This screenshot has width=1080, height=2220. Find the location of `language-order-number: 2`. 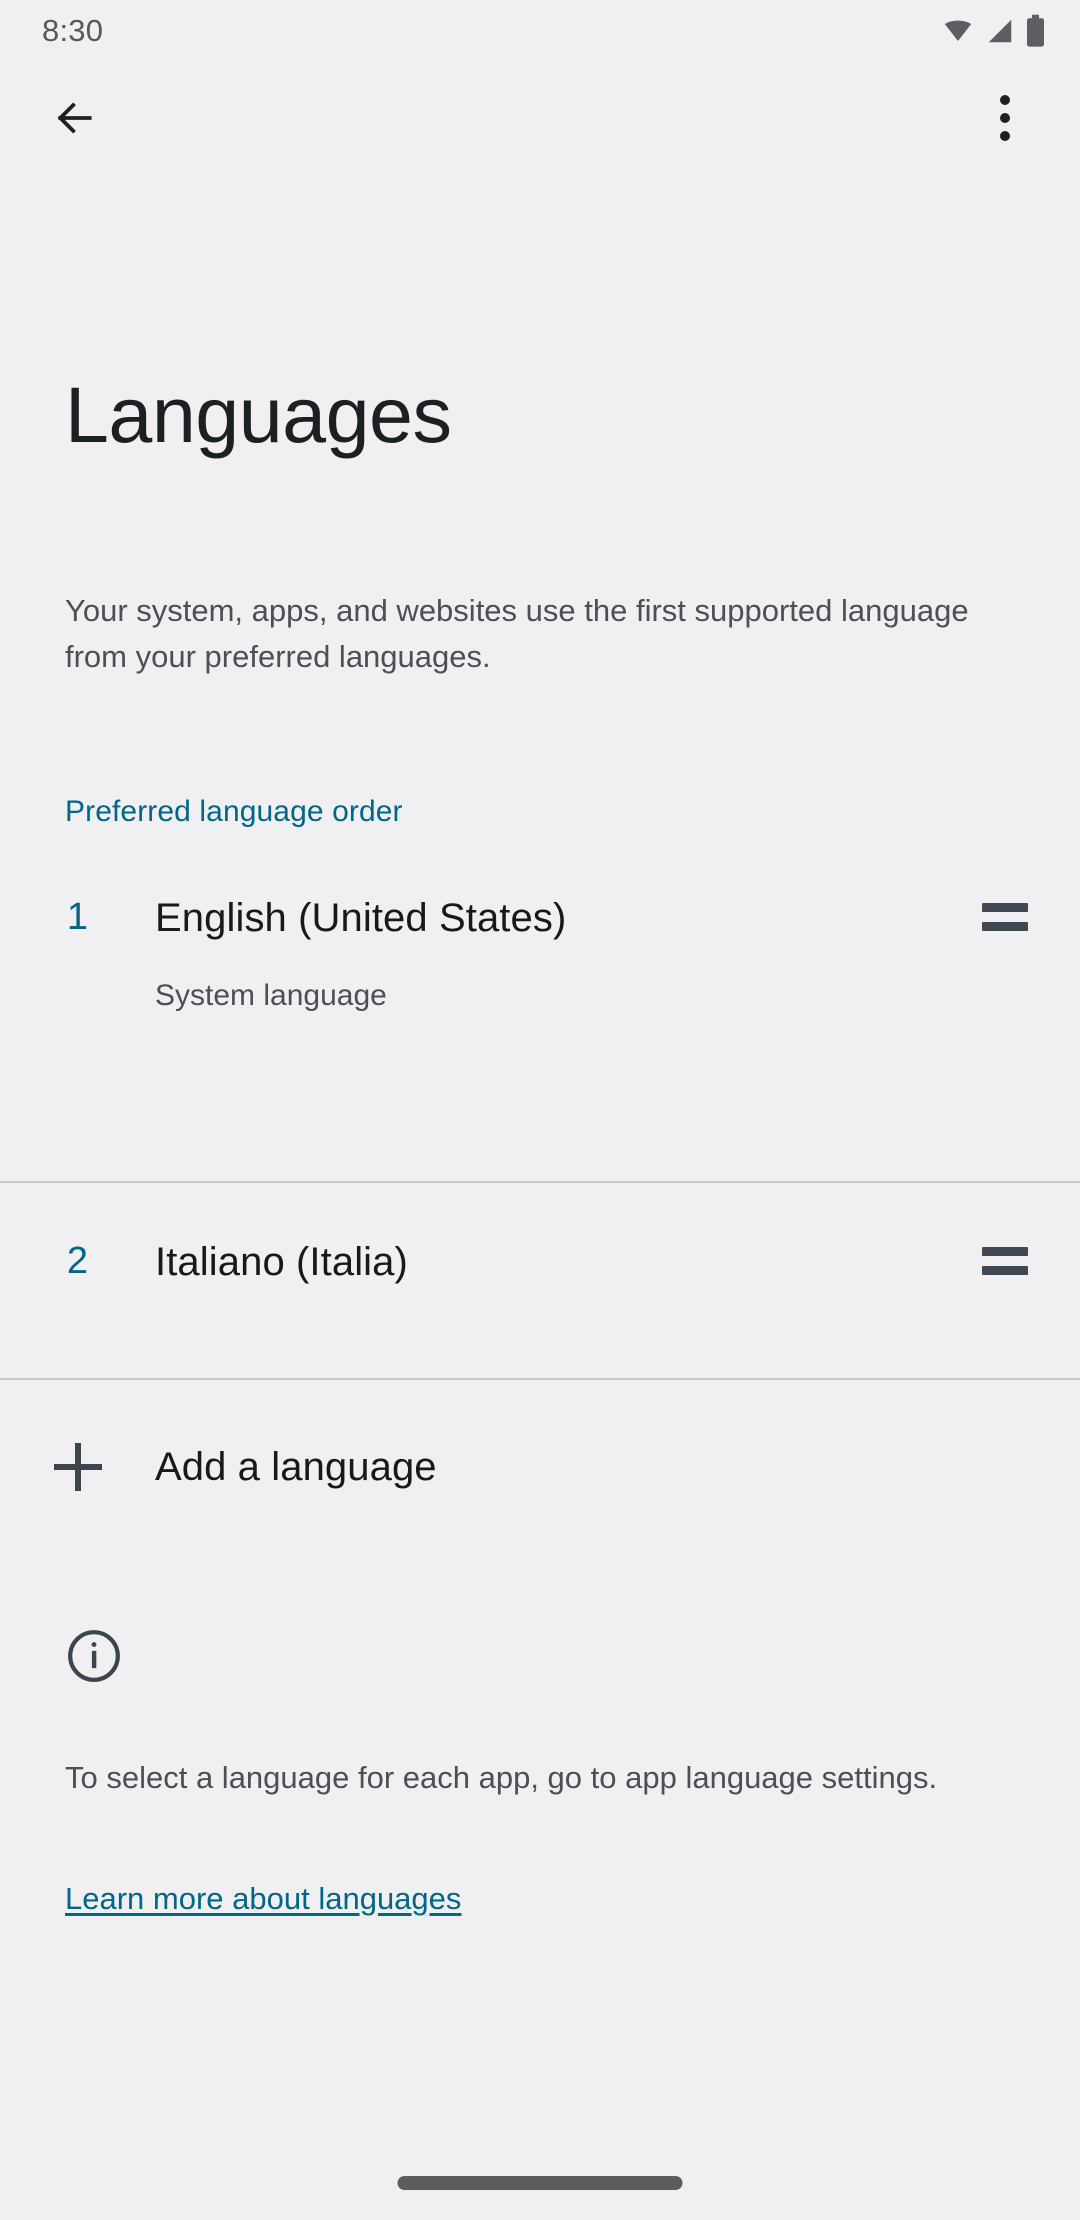

language-order-number: 2 is located at coordinates (77, 1261).